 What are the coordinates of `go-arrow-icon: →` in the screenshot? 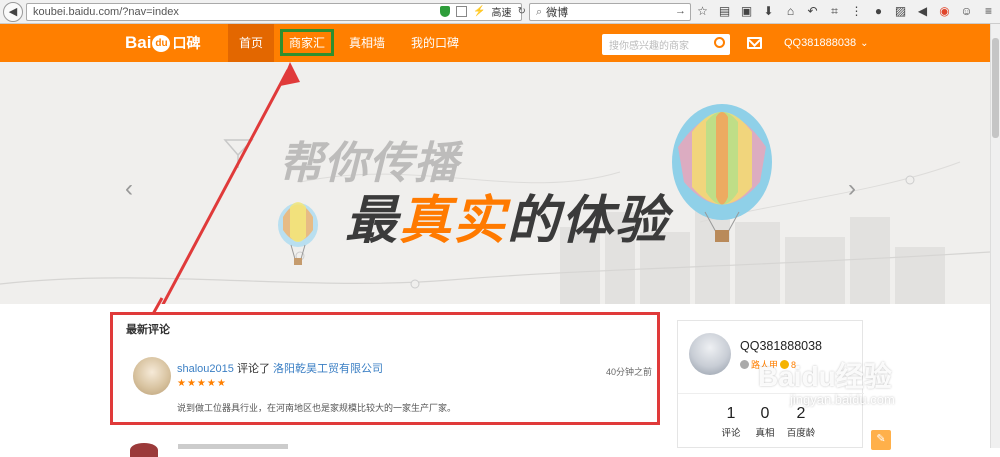 It's located at (680, 11).